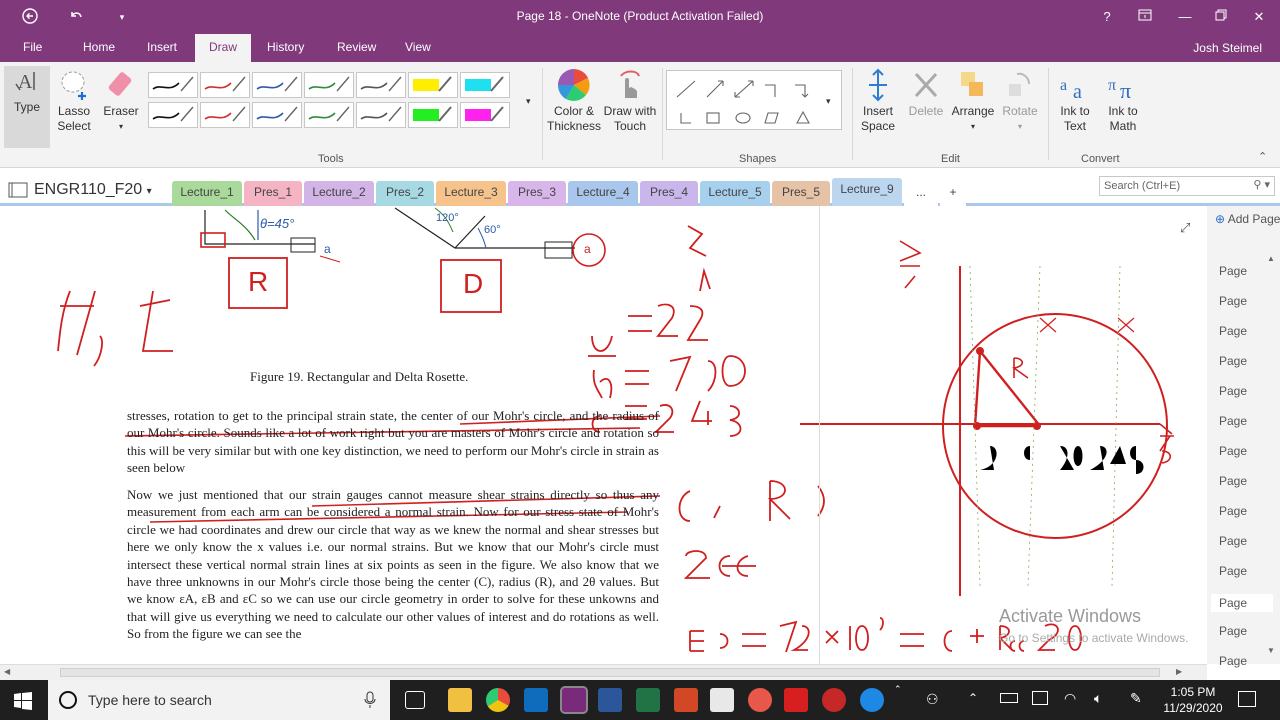 This screenshot has height=720, width=1280. Describe the element at coordinates (7, 671) in the screenshot. I see `scroll-left-icon: ◀` at that location.